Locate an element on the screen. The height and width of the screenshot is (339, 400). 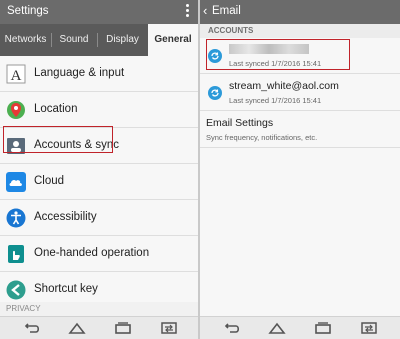
email-title: Email is located at coordinates (226, 11).